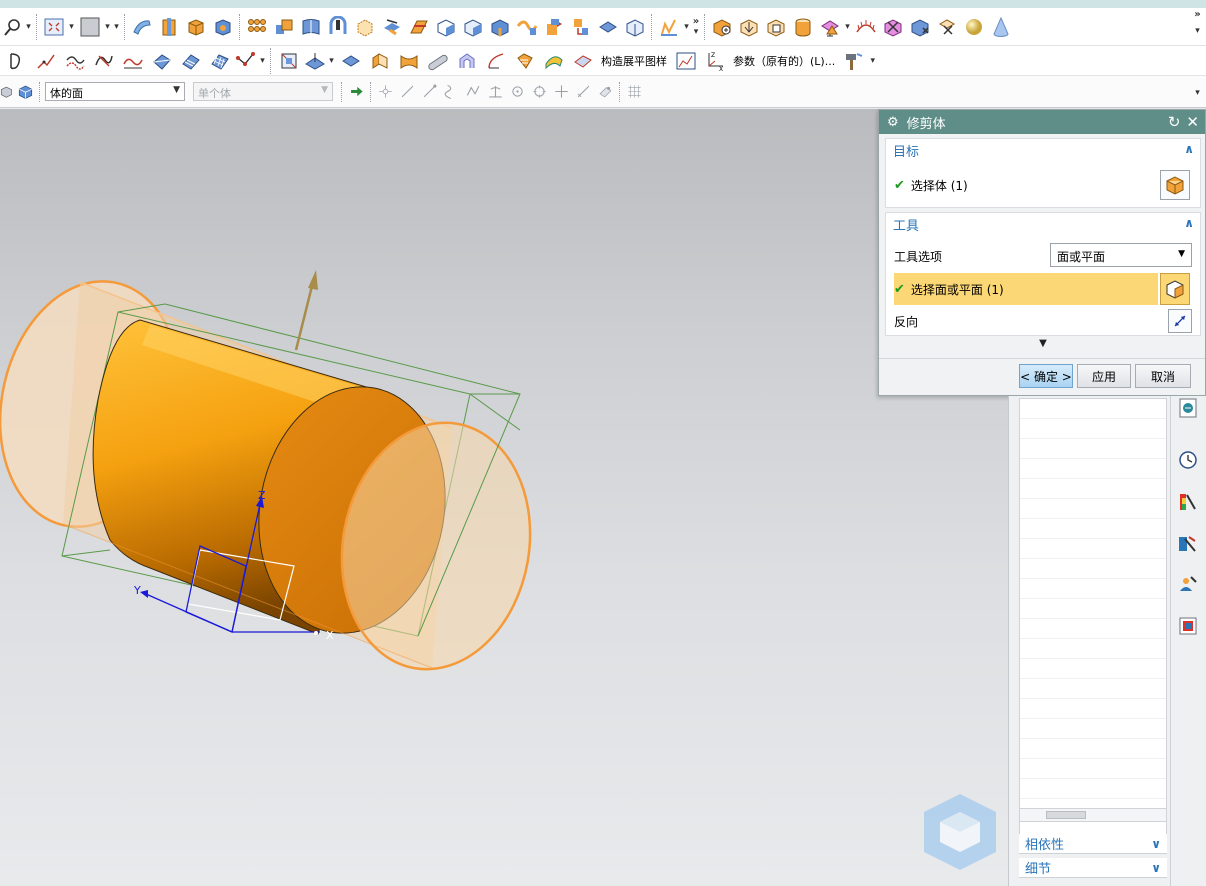 This screenshot has height=886, width=1206. What do you see at coordinates (379, 61) in the screenshot?
I see `fold-face-icon` at bounding box center [379, 61].